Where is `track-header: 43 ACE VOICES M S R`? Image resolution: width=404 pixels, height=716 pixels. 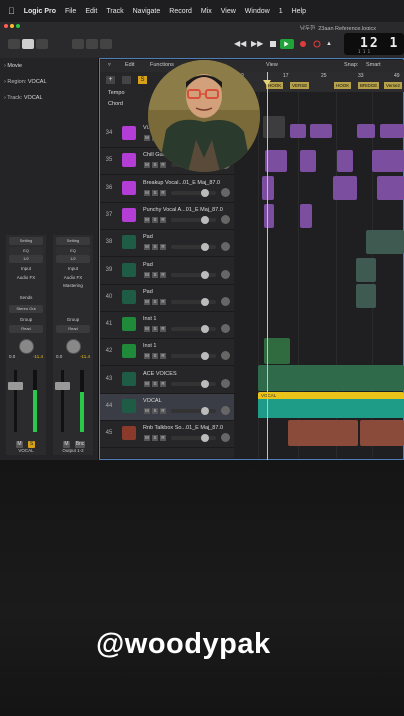 track-header: 43 ACE VOICES M S R is located at coordinates (167, 380).